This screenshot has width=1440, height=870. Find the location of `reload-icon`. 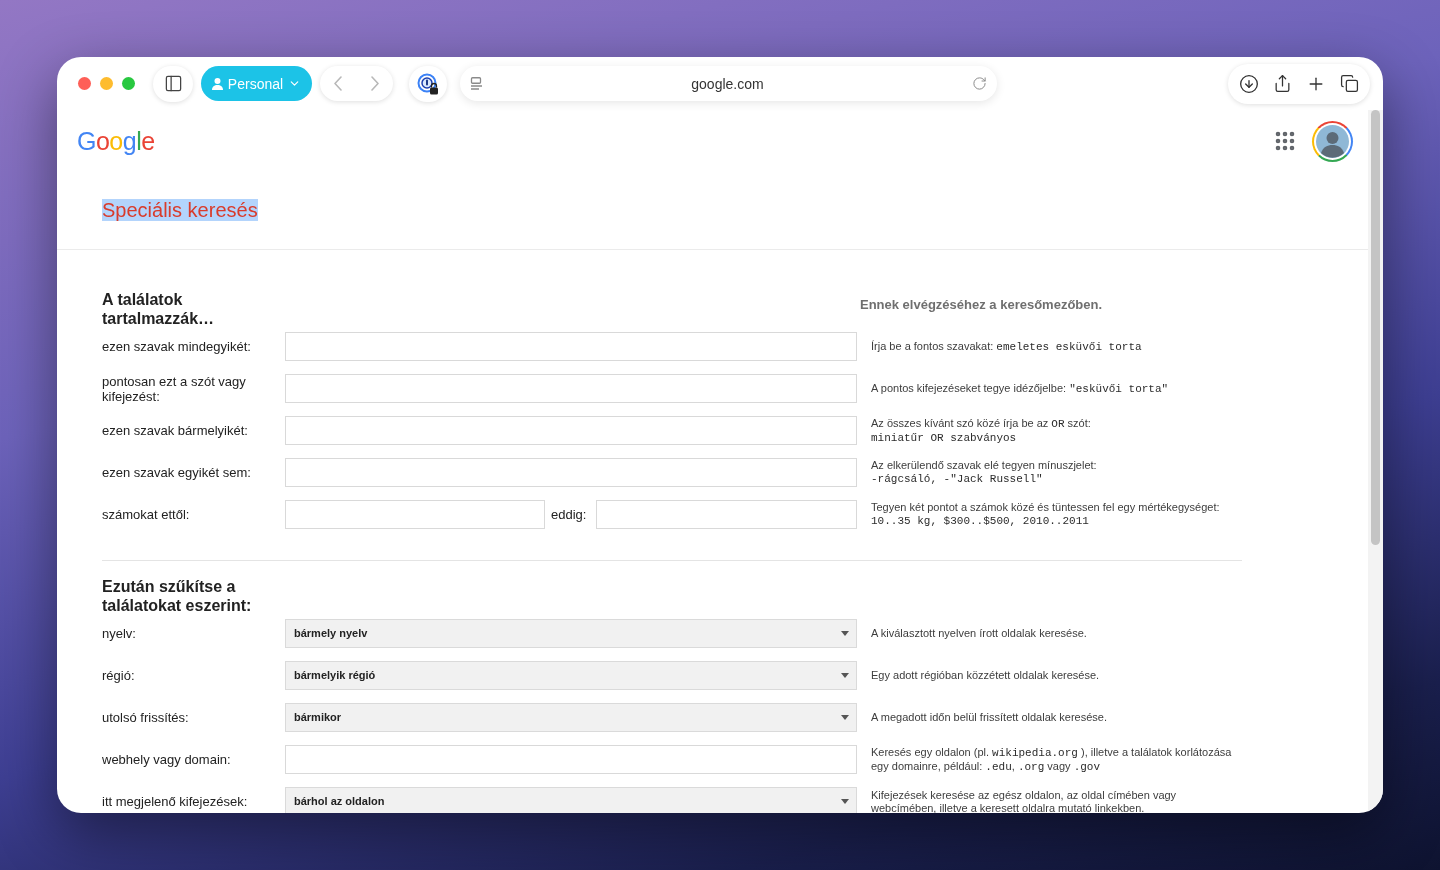

reload-icon is located at coordinates (979, 83).